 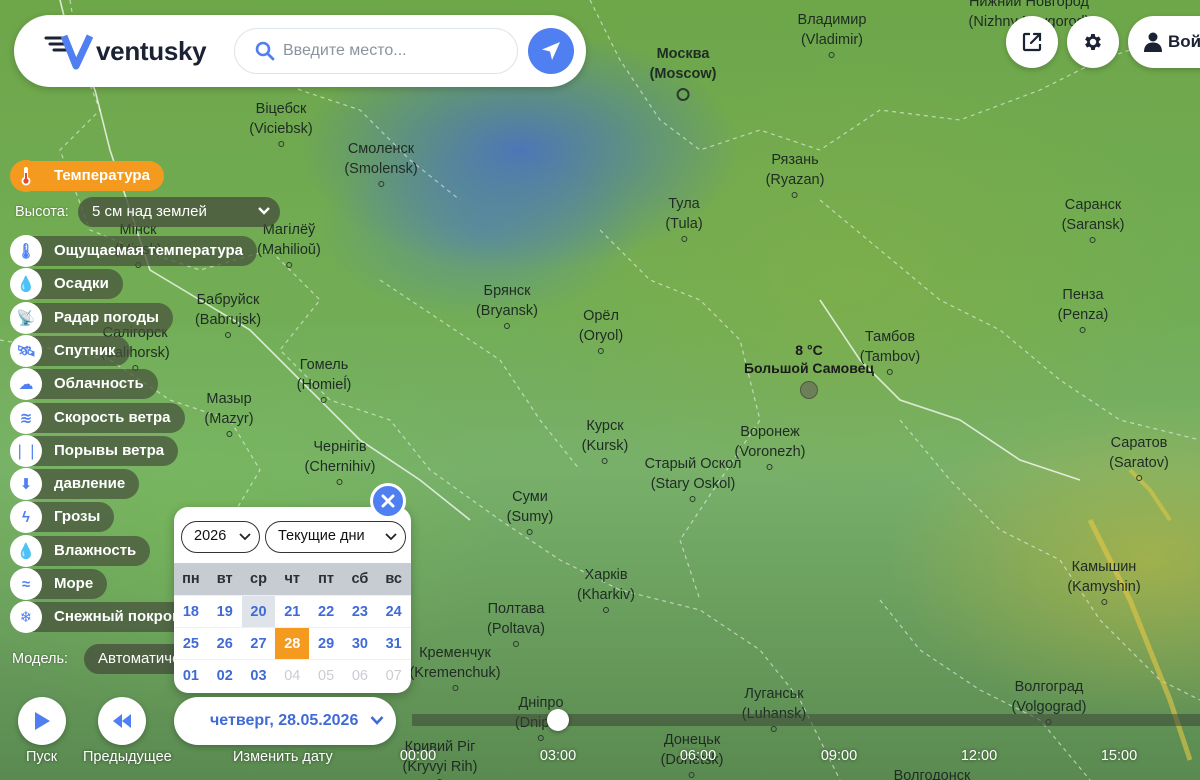 What do you see at coordinates (806, 720) in the screenshot?
I see `timeline-slider` at bounding box center [806, 720].